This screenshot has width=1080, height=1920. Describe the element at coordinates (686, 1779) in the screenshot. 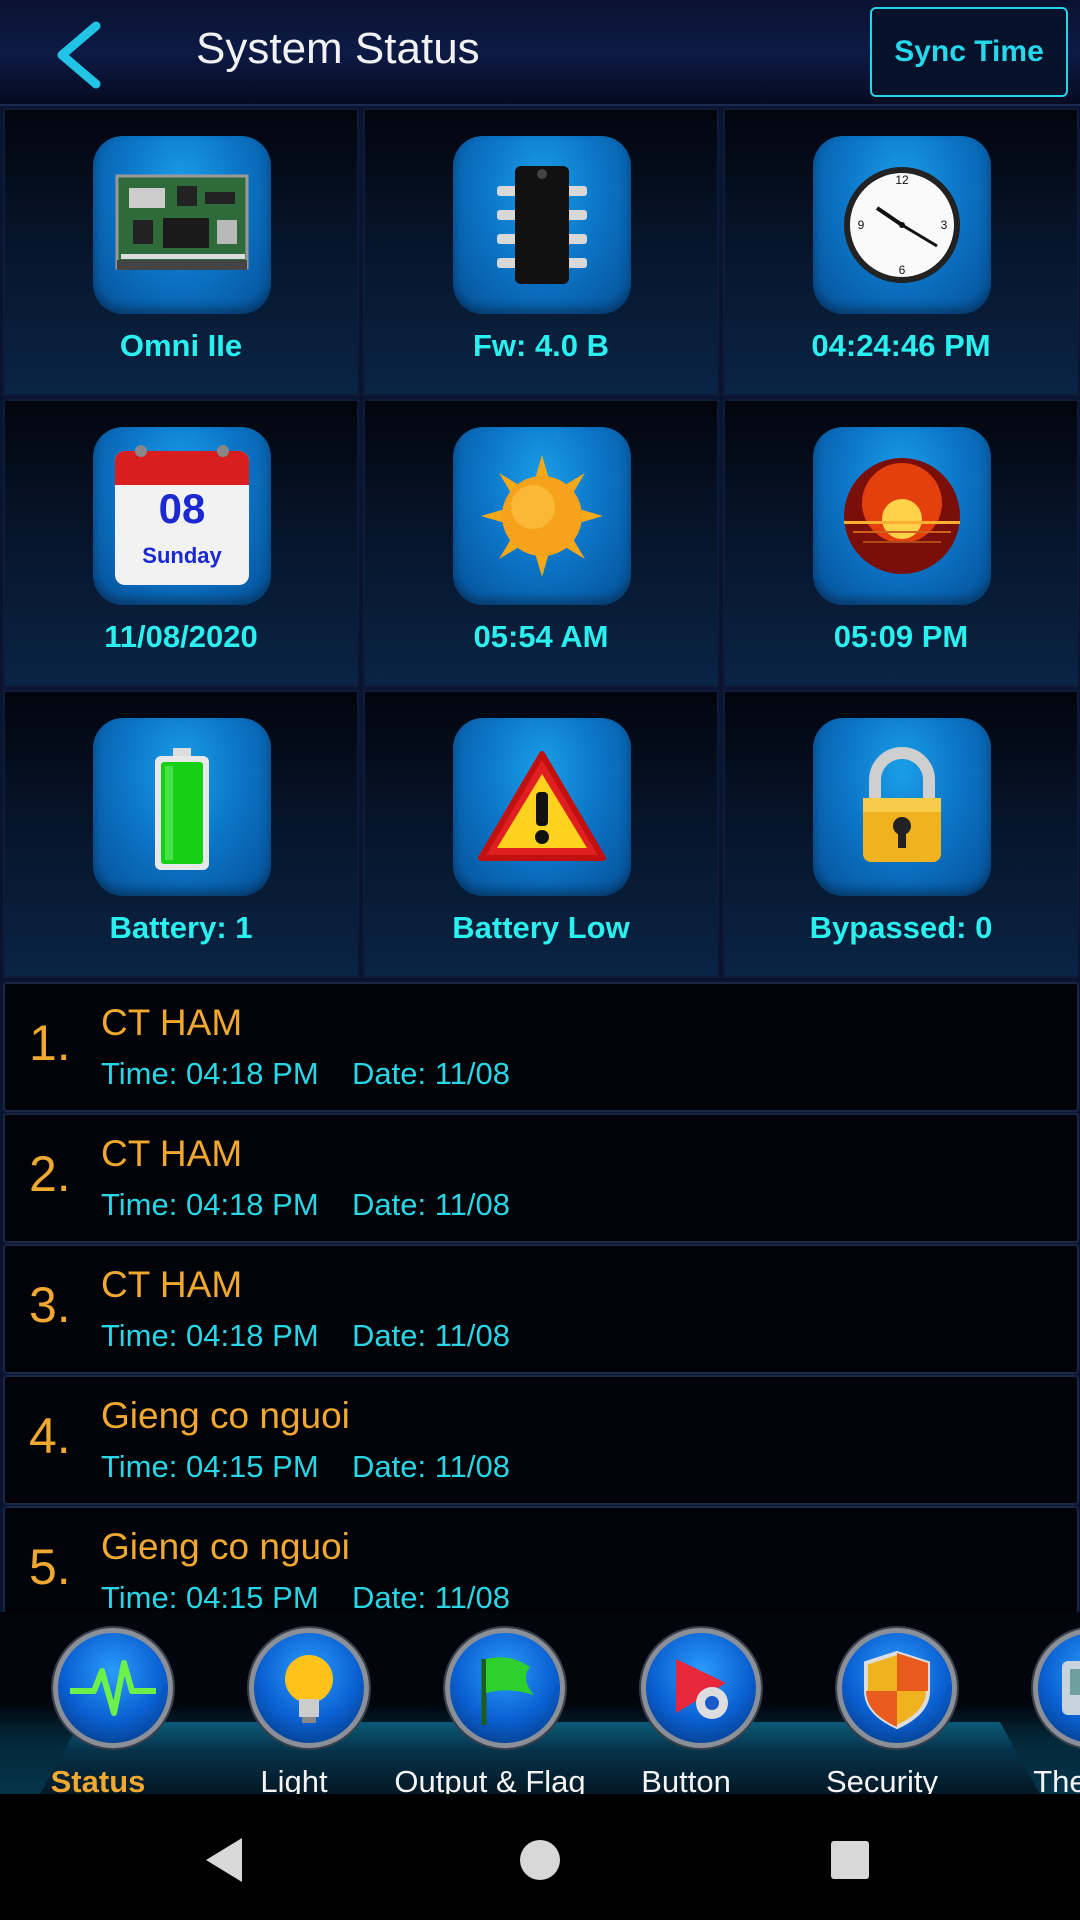

I see `nav-button-label: Button` at that location.